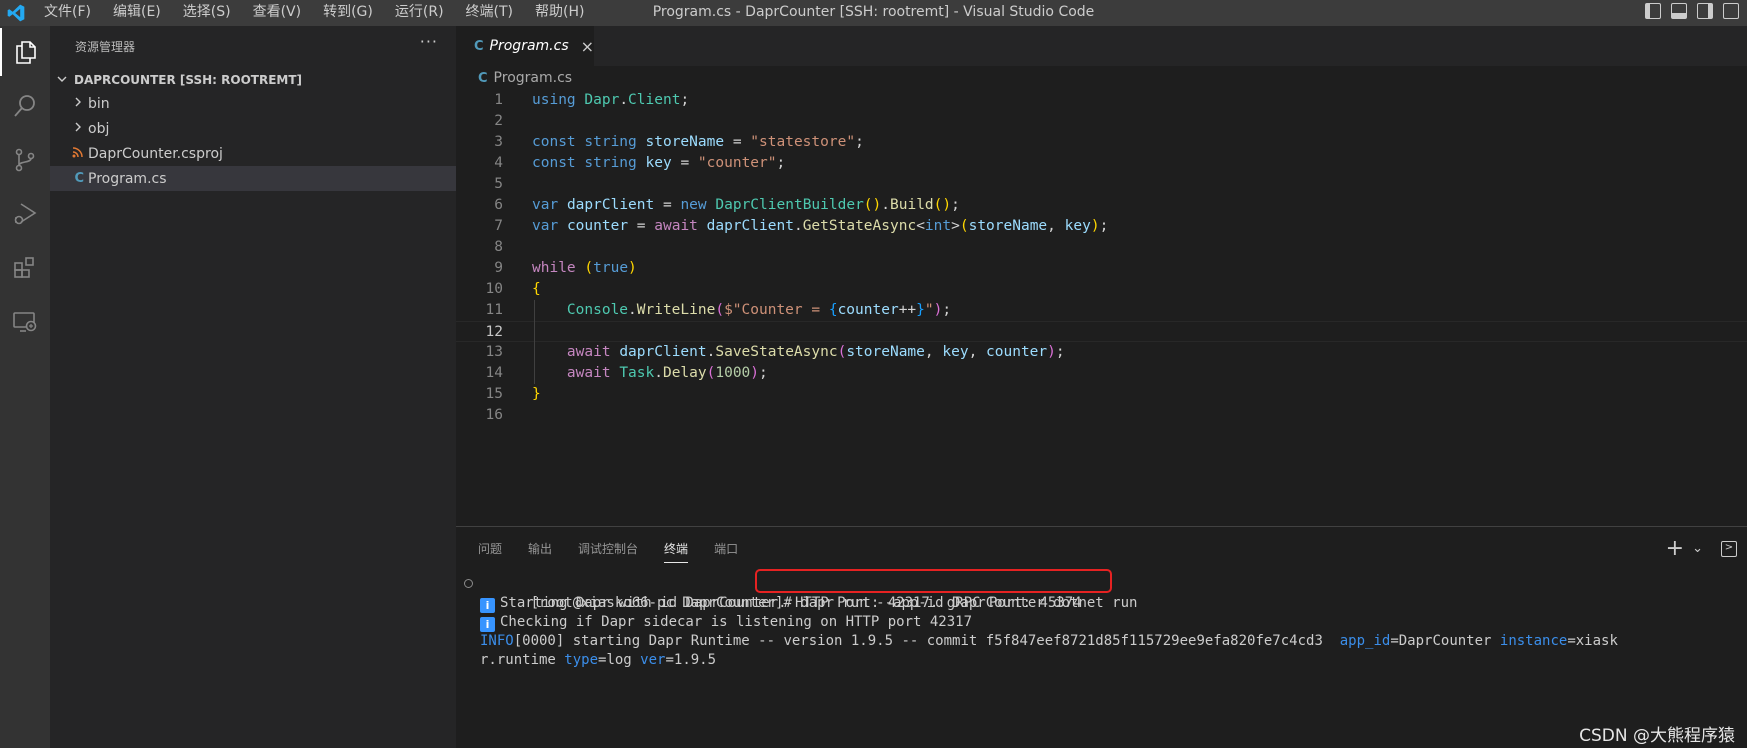  What do you see at coordinates (1705, 11) in the screenshot?
I see `toggle-secondary-sidebar-icon` at bounding box center [1705, 11].